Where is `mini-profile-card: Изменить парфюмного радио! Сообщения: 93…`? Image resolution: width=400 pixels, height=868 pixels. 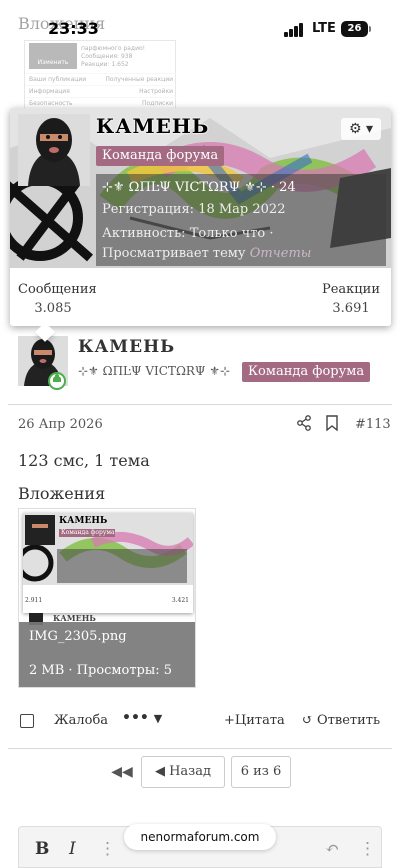
mini-profile-card: Изменить парфюмного радио! Сообщения: 93… is located at coordinates (100, 75).